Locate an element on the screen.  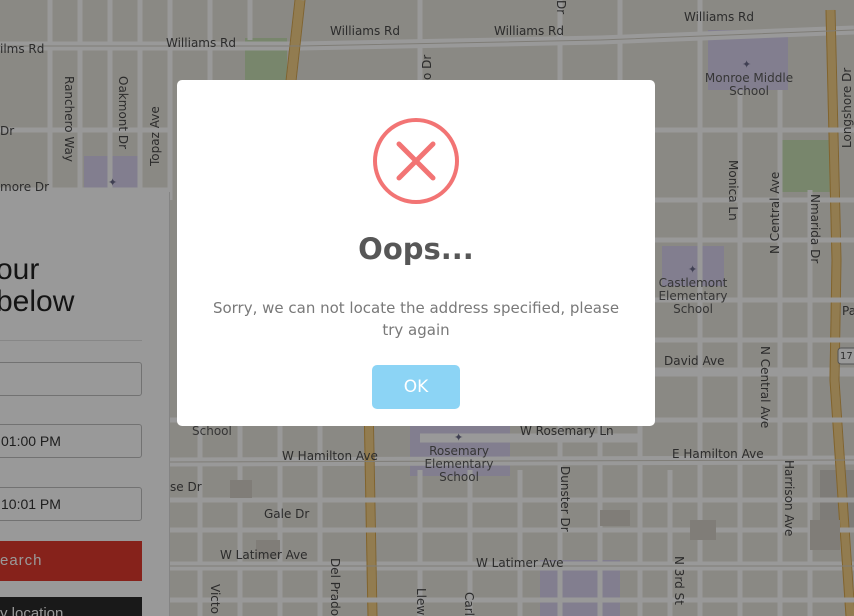
ok-button: OK is located at coordinates (416, 387).